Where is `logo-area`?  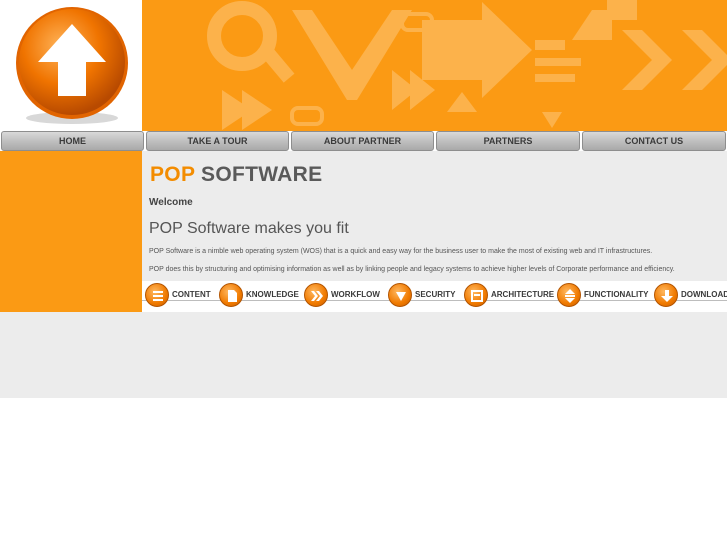 logo-area is located at coordinates (71, 65).